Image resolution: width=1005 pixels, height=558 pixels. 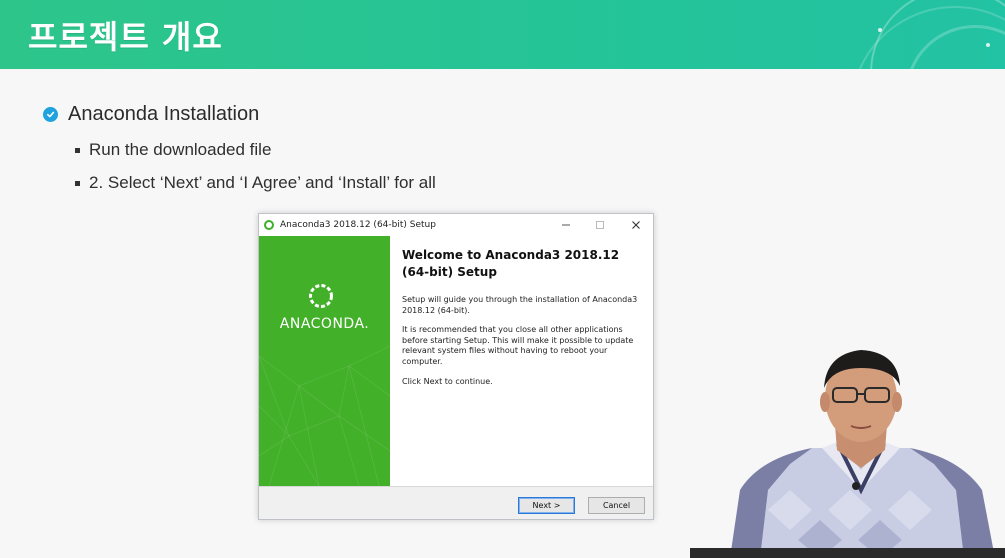 I want to click on close-button, so click(x=636, y=225).